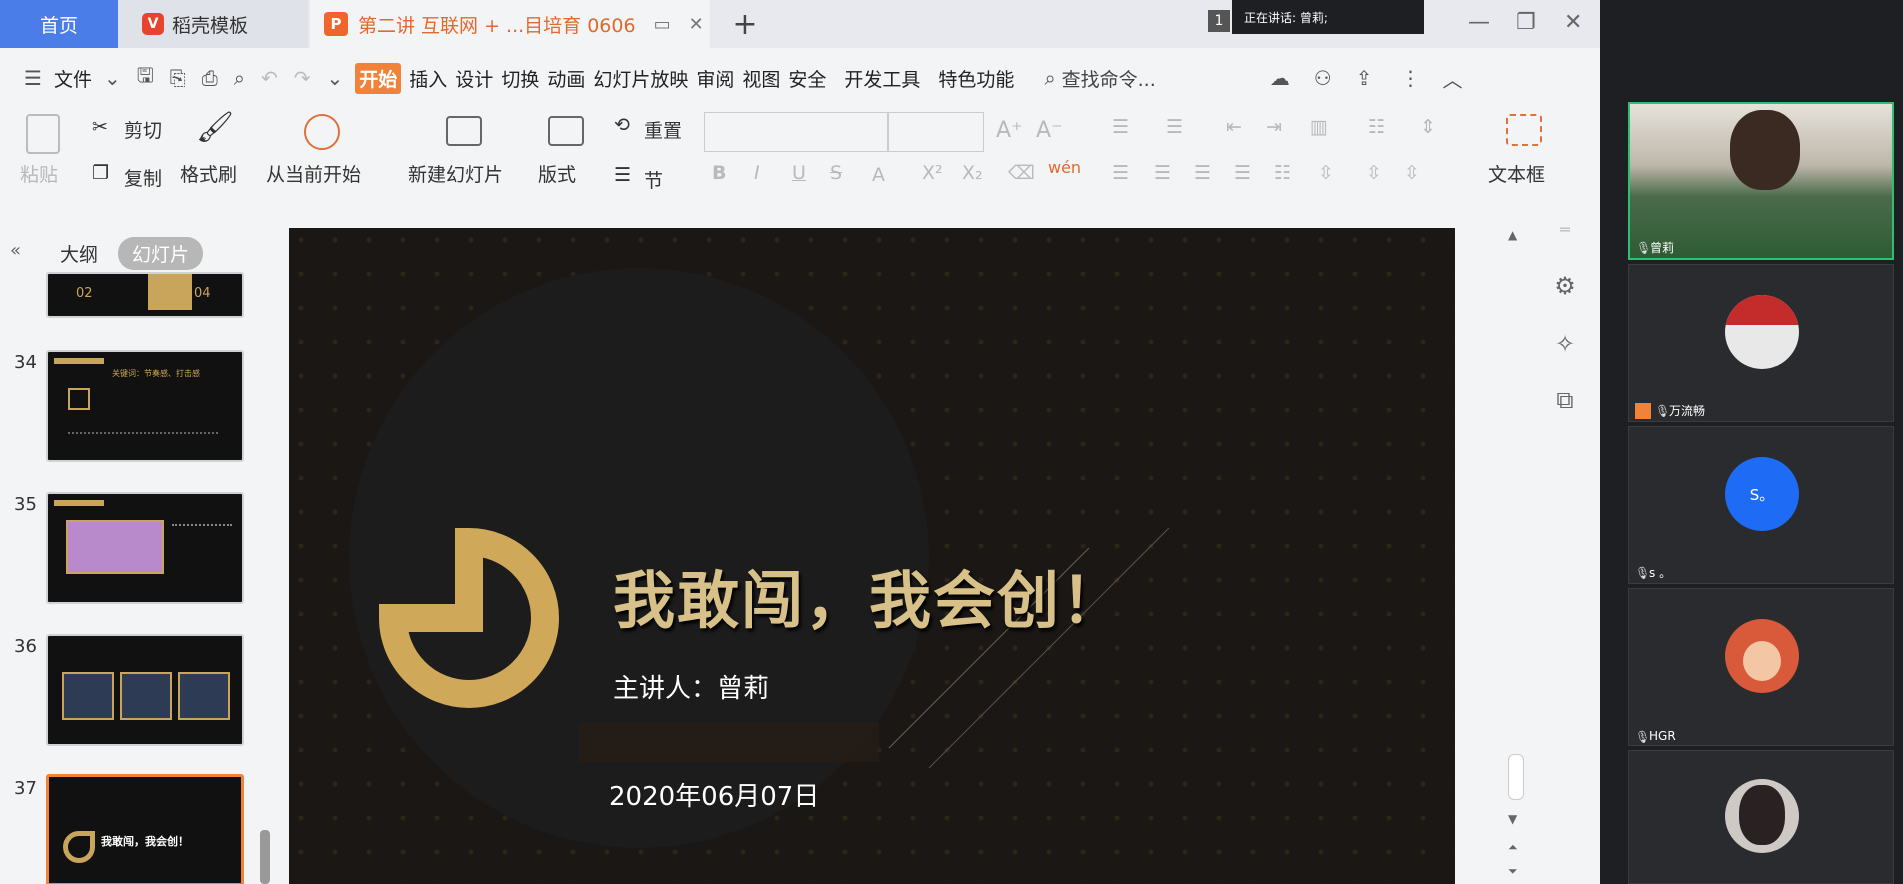 Image resolution: width=1903 pixels, height=884 pixels. I want to click on menu-features: 特色功能, so click(976, 78).